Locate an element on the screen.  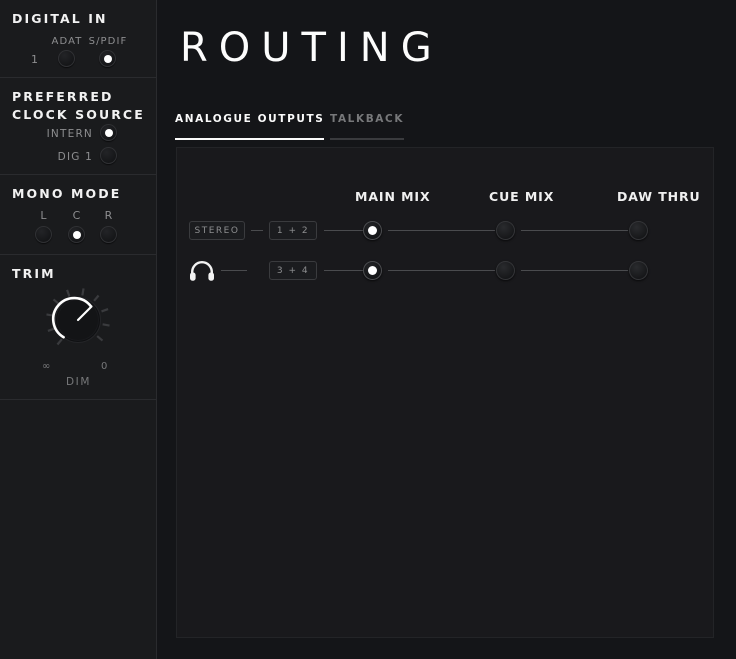
radio-clock-source-intern is located at coordinates (108, 132).